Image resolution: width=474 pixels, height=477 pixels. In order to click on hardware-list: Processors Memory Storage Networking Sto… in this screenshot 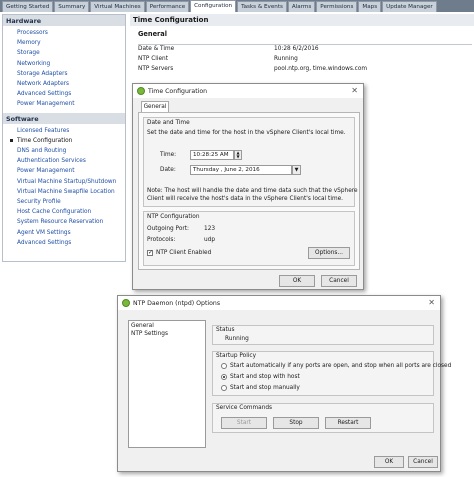, I will do `click(64, 69)`.